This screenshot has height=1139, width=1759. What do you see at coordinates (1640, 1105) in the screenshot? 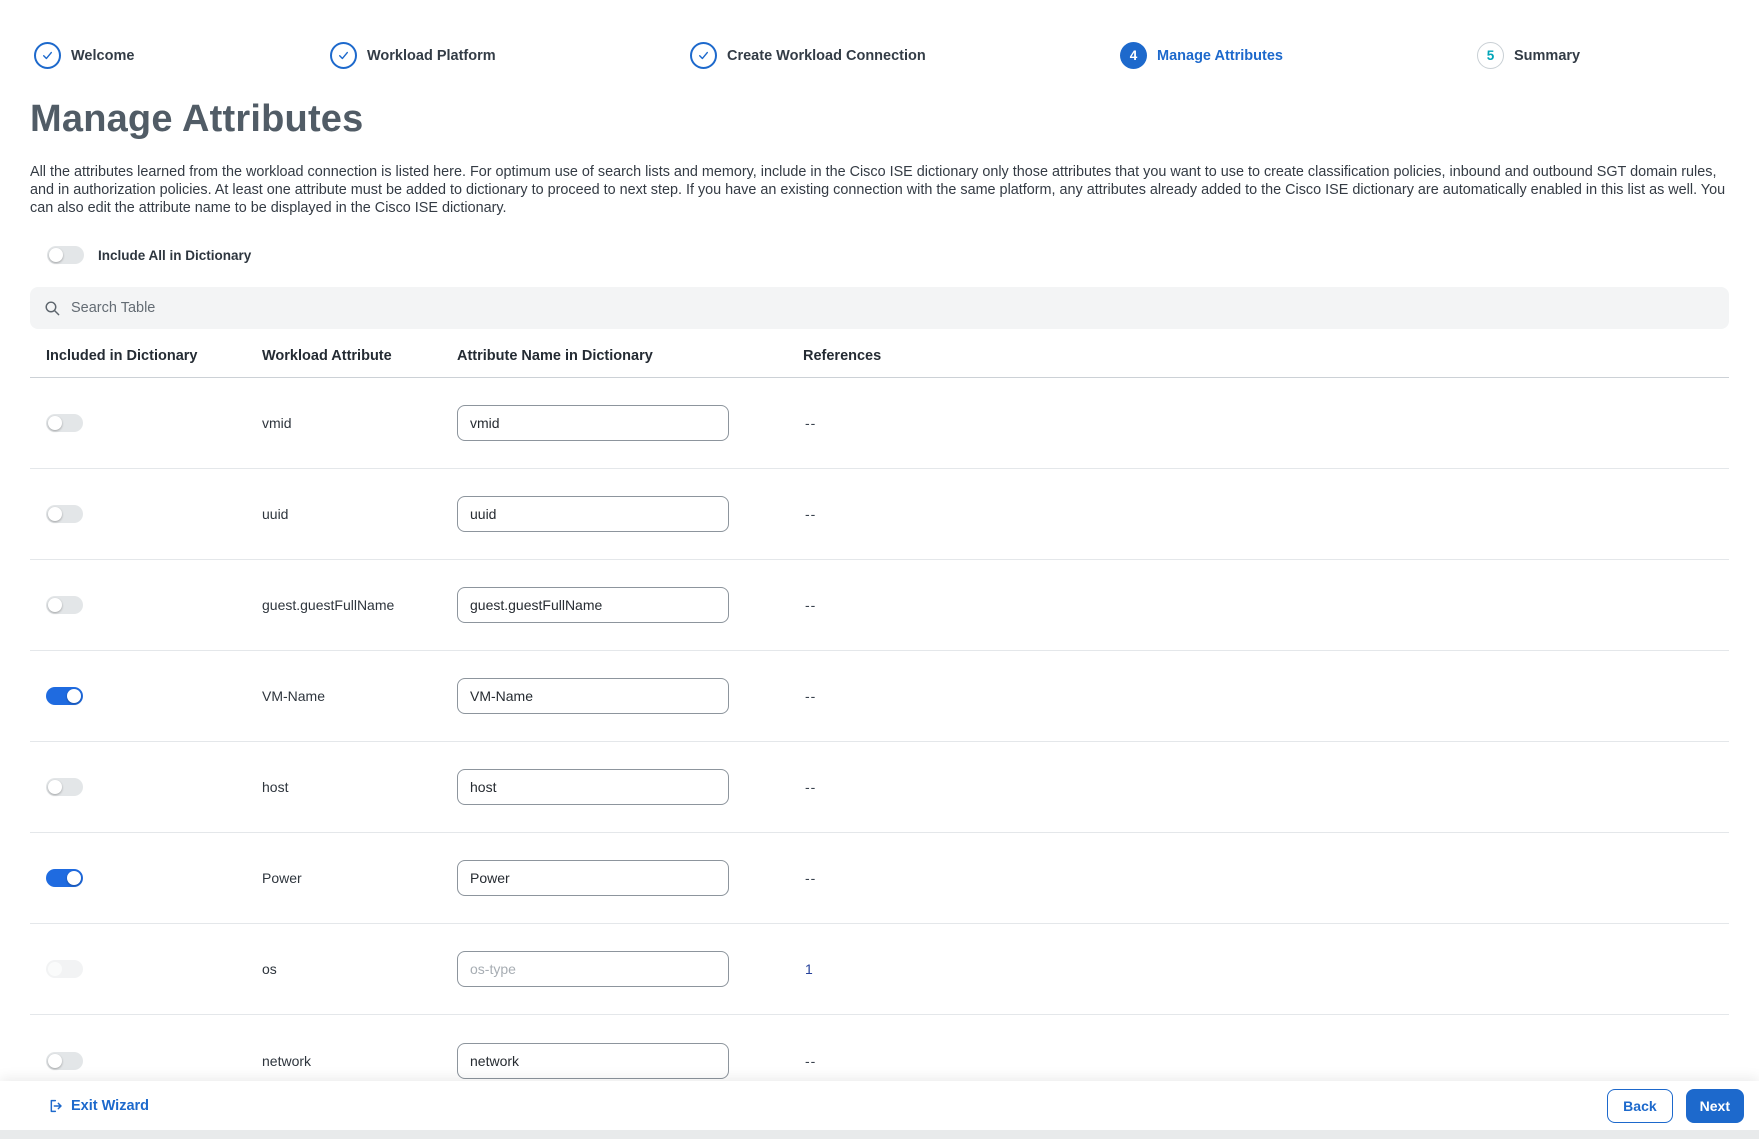
I see `back-button: Back` at bounding box center [1640, 1105].